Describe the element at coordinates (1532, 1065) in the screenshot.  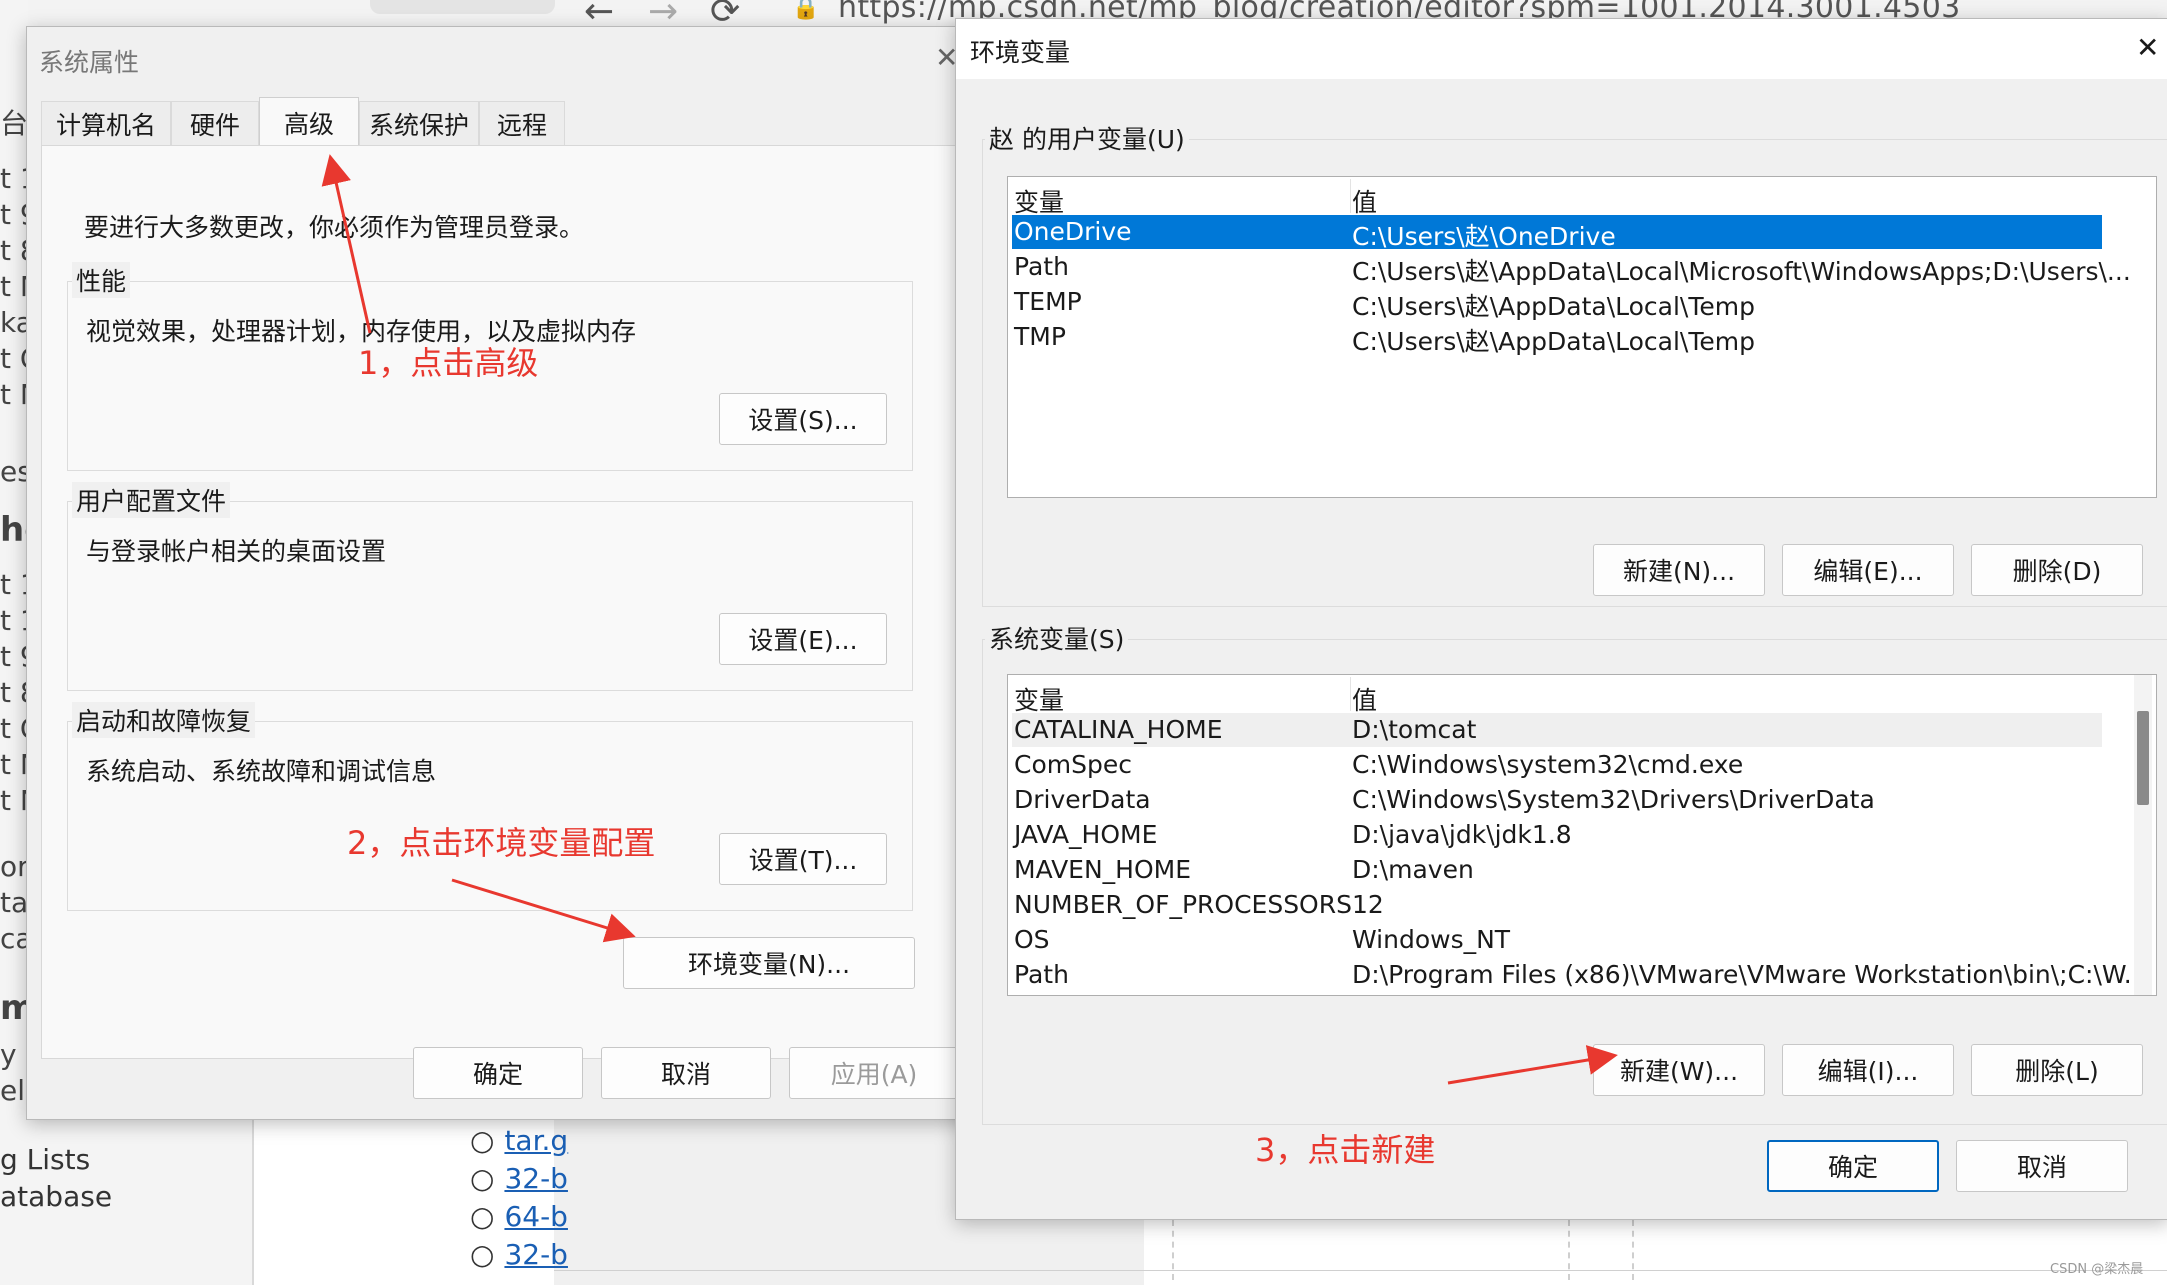
I see `arrow-to-new-button` at that location.